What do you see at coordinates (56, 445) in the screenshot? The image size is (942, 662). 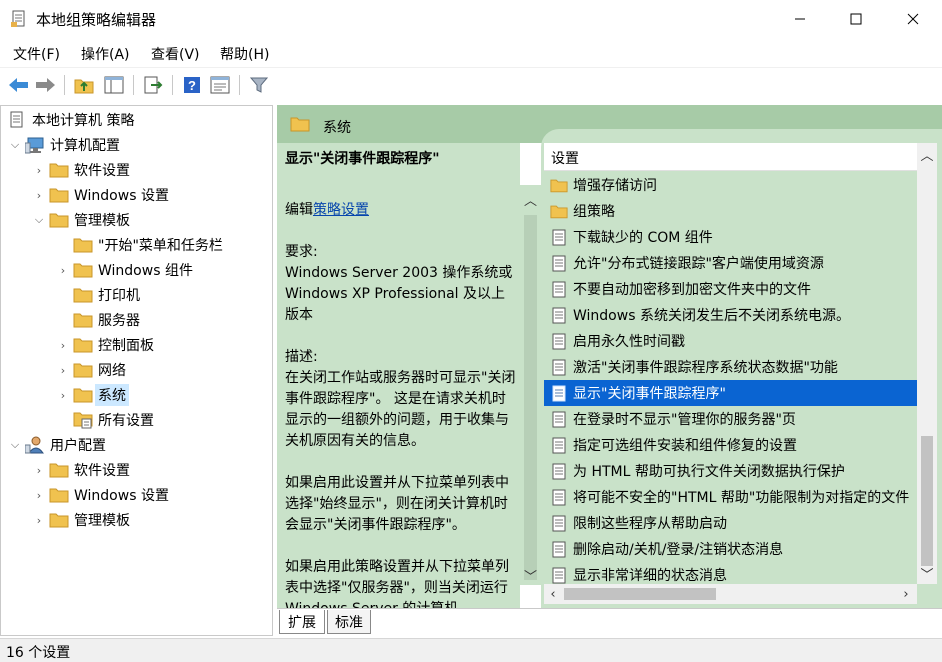 I see `tree-item-user-config: ⌵ 用户配置` at bounding box center [56, 445].